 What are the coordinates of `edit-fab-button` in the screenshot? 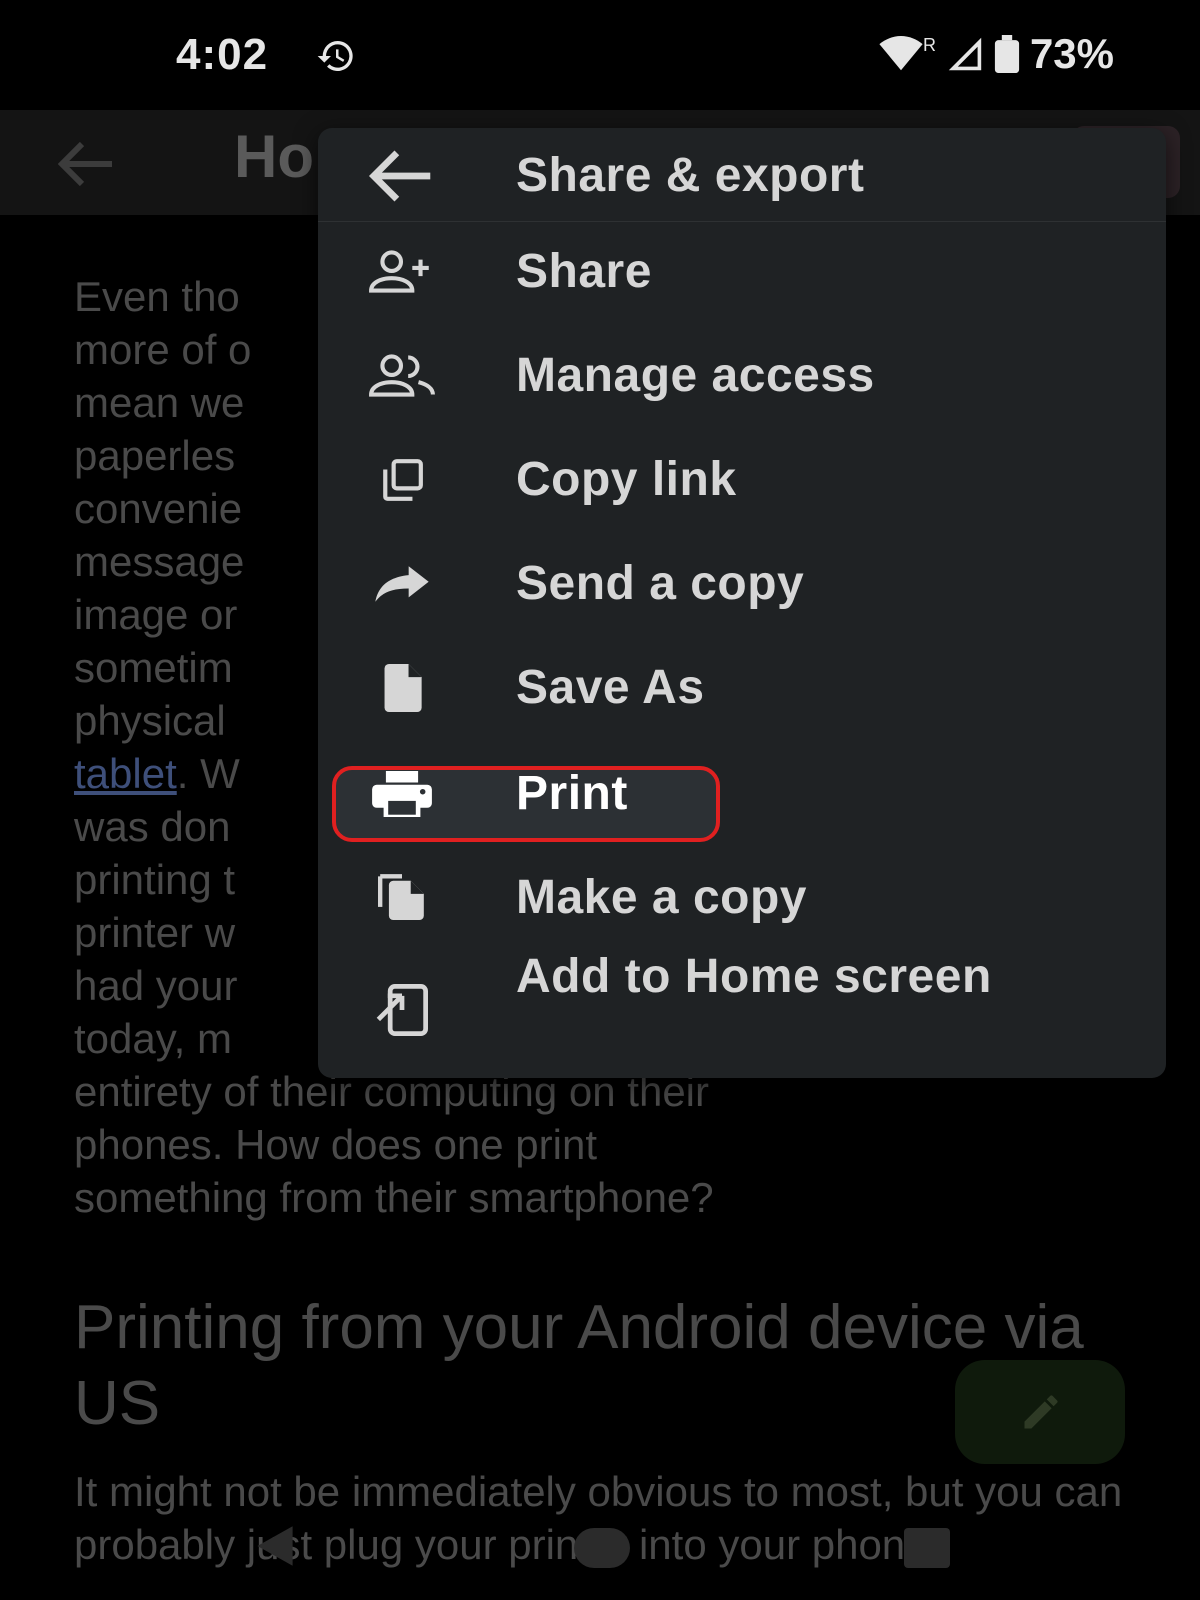 It's located at (1040, 1412).